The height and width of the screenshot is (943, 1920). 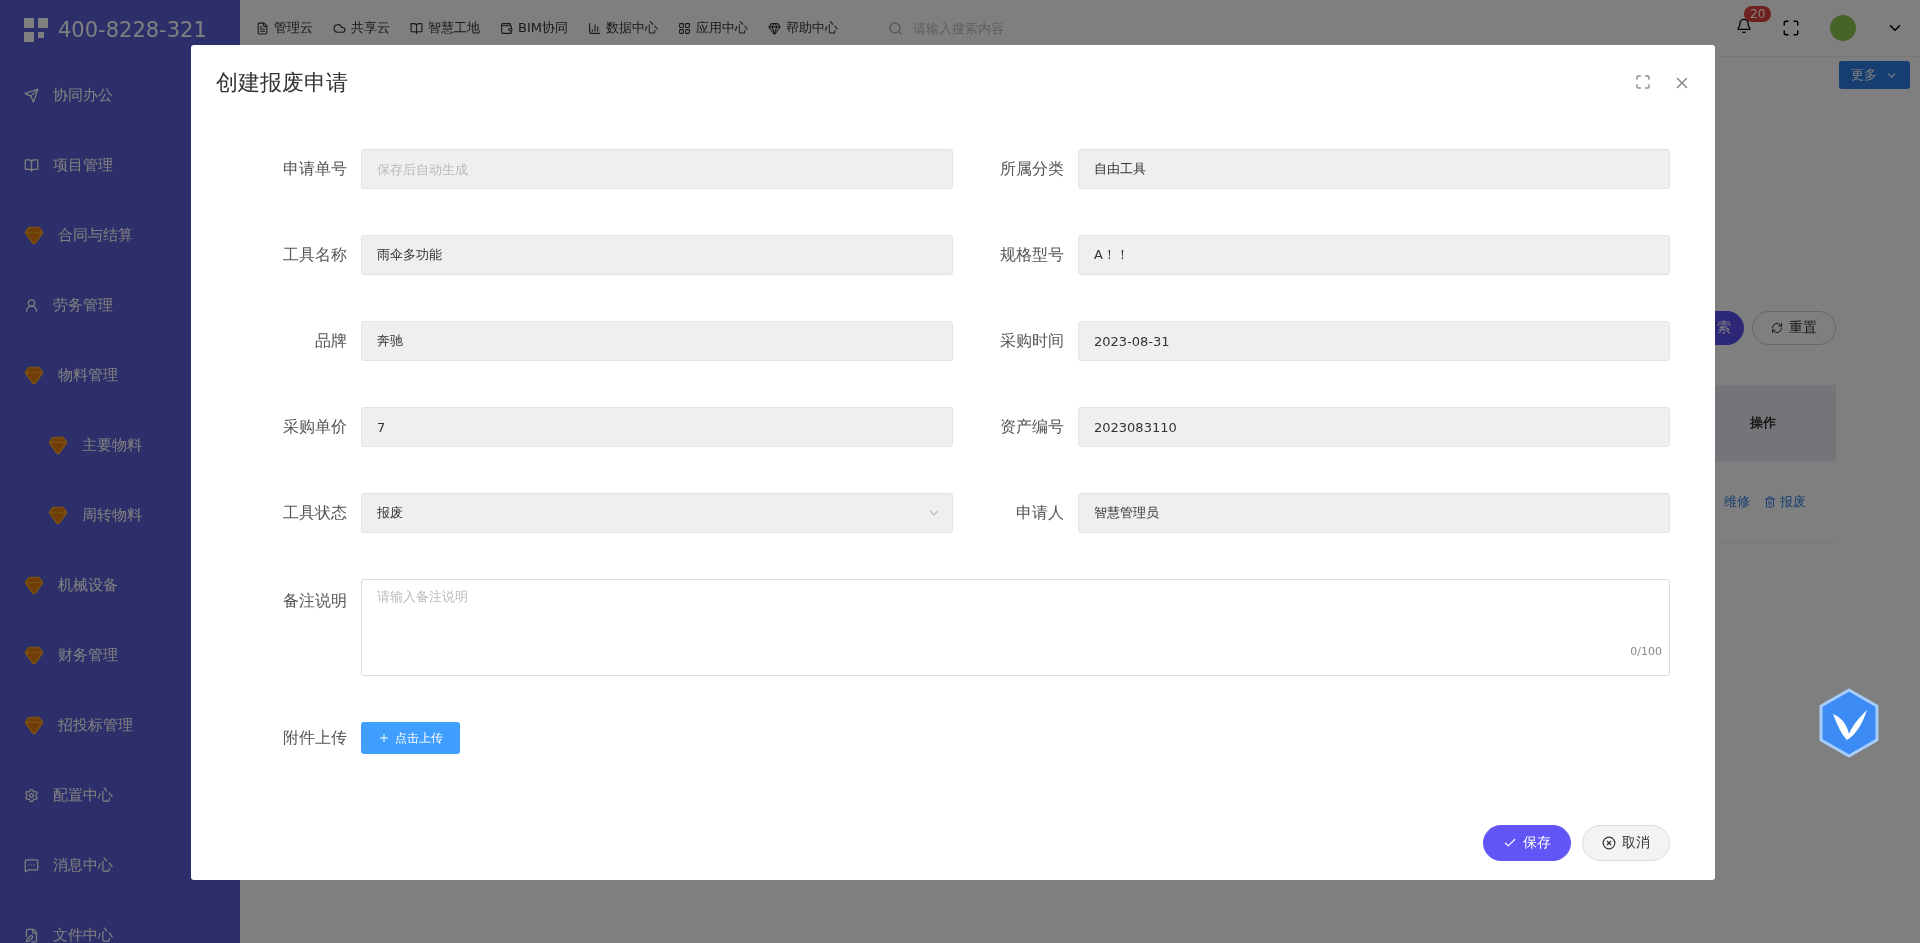 What do you see at coordinates (1374, 169) in the screenshot?
I see `input-field: 自由工具` at bounding box center [1374, 169].